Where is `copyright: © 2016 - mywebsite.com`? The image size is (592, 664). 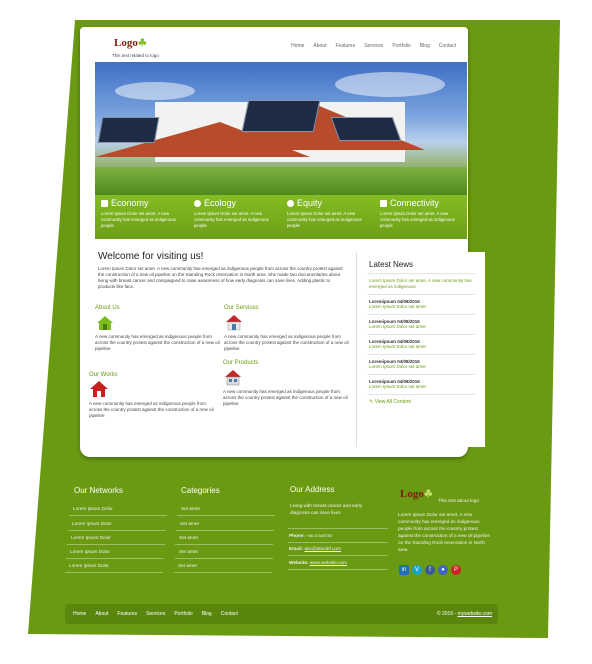
copyright: © 2016 - mywebsite.com is located at coordinates (464, 614).